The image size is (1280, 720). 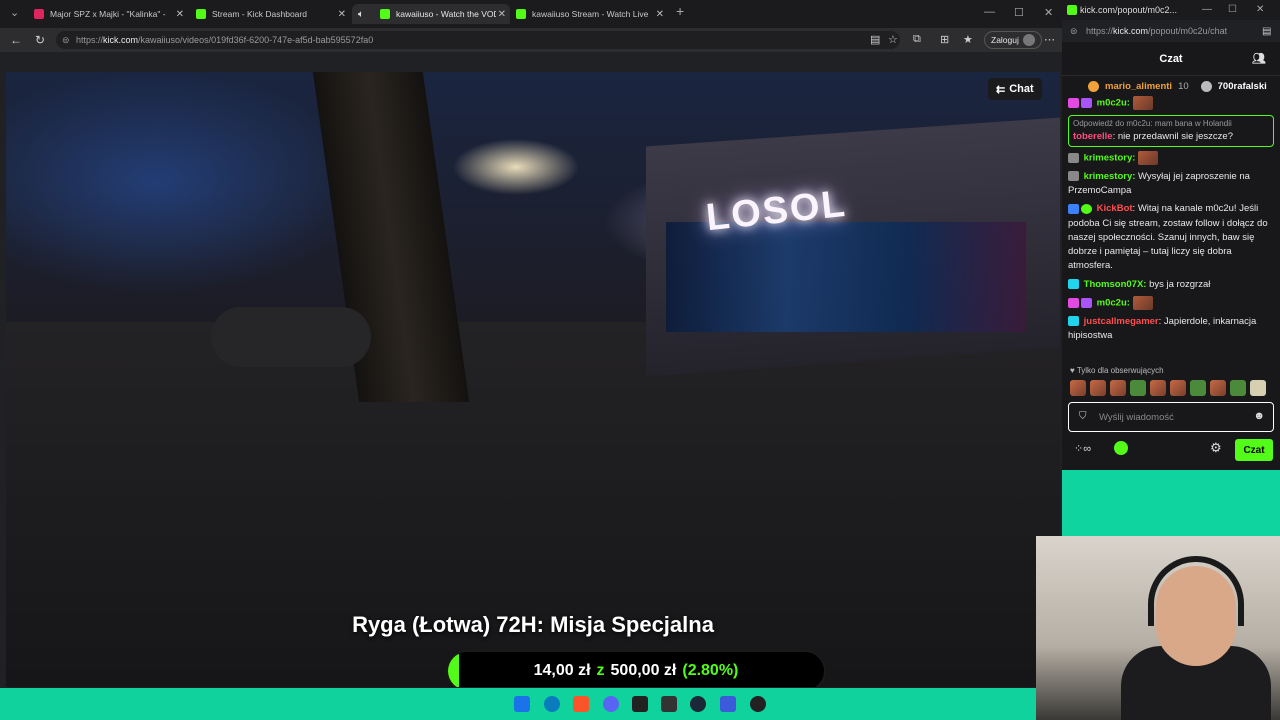 I want to click on split-screen-icon: ⊞, so click(x=944, y=39).